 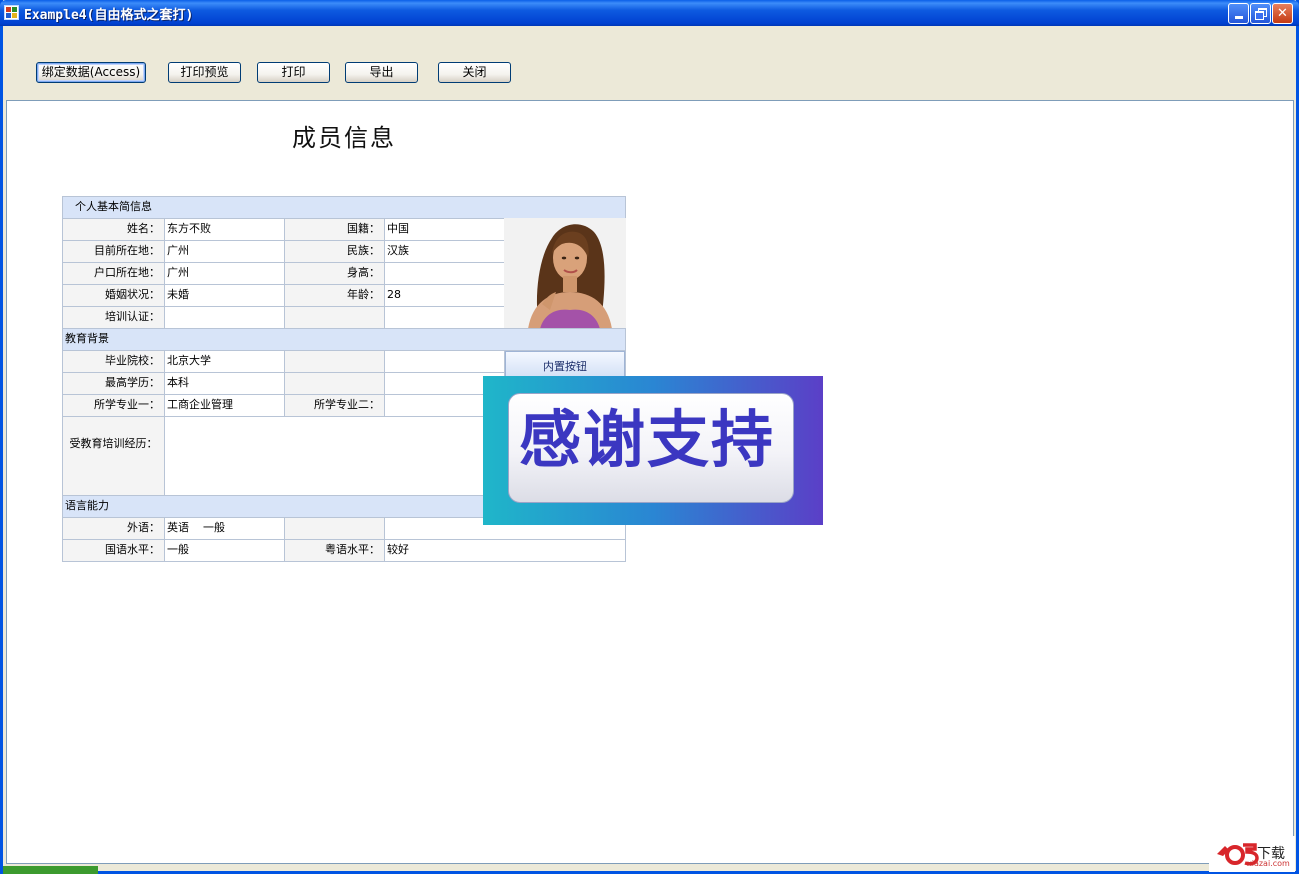 I want to click on label-training-cert: 培训认证：, so click(x=114, y=318).